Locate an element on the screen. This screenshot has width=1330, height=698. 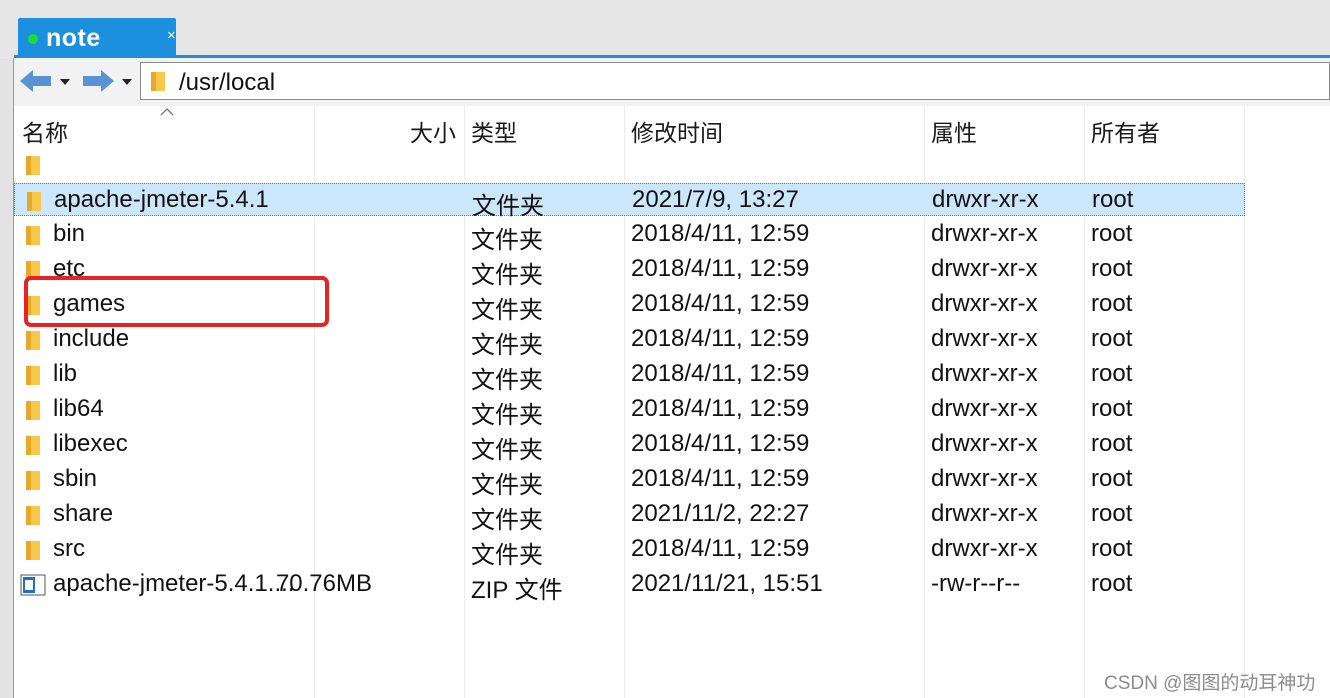
file-name: etc is located at coordinates (69, 268).